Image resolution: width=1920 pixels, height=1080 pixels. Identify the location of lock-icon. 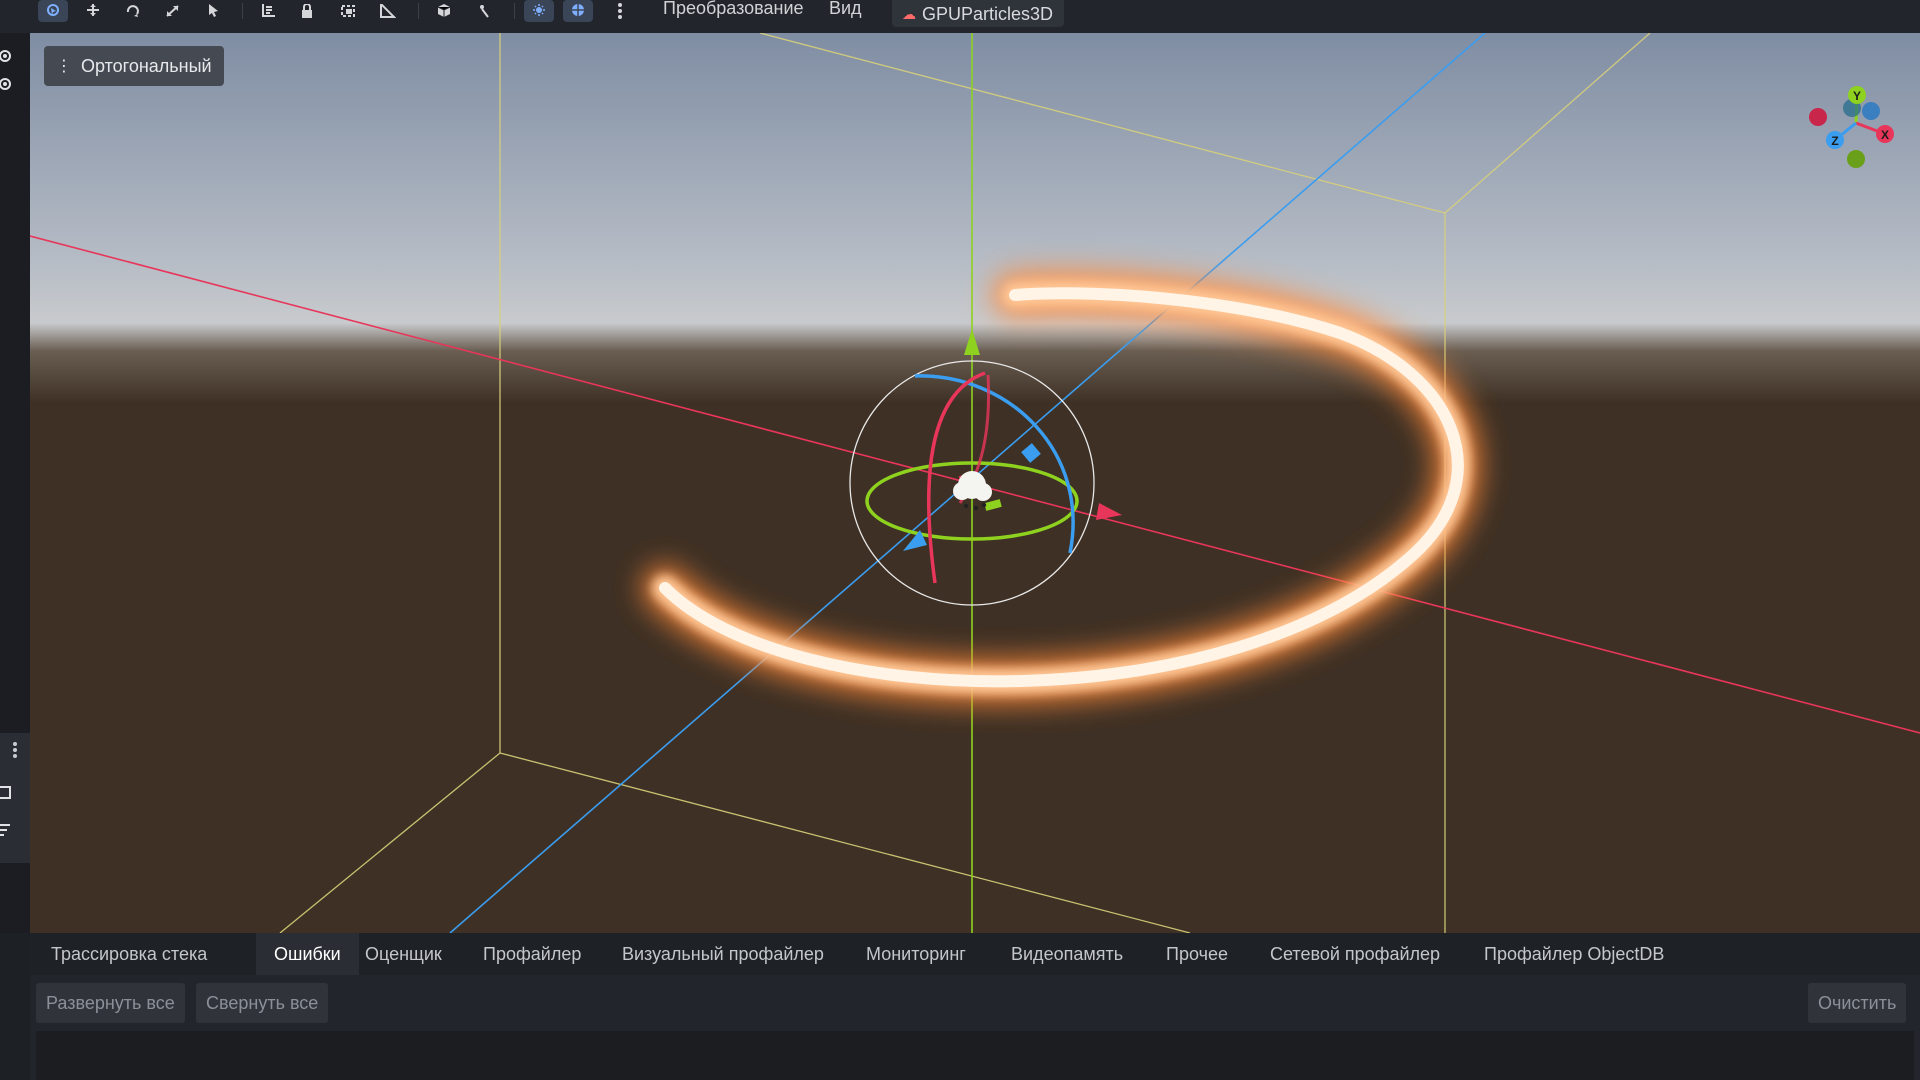
(307, 11).